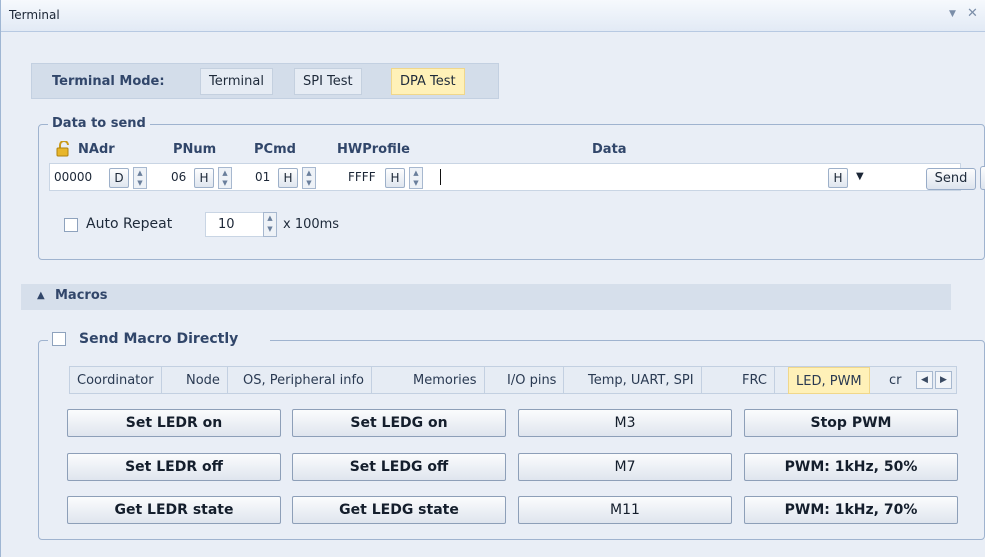 This screenshot has height=557, width=985. I want to click on data-to-send-legend: Data to send, so click(99, 123).